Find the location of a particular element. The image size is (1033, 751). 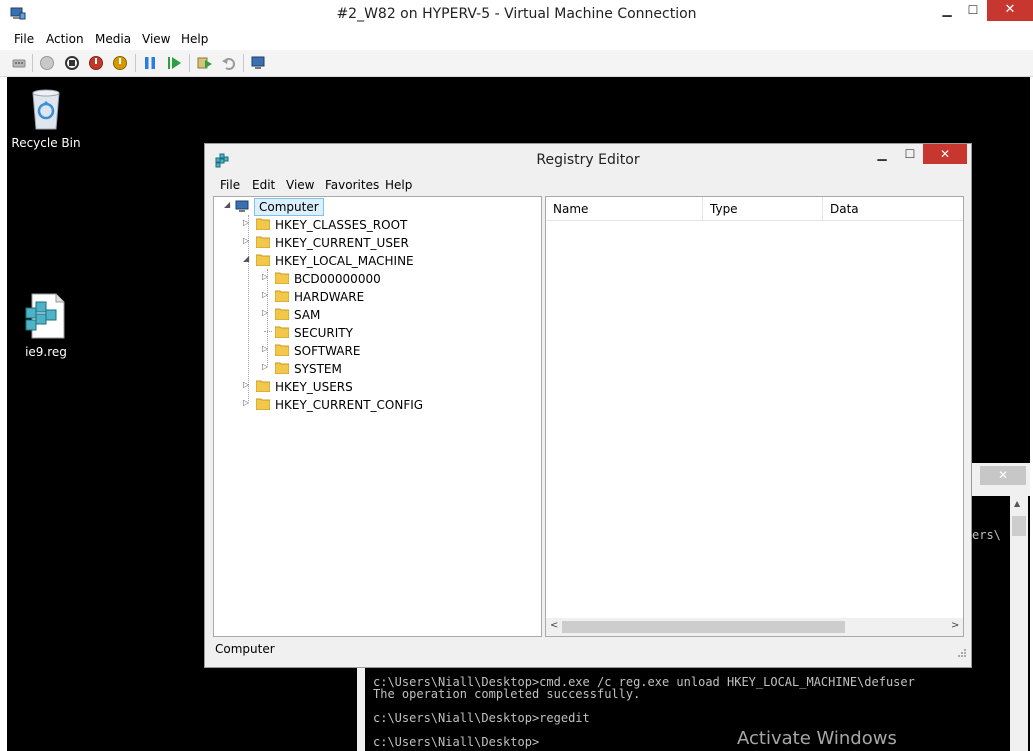

desktop-icon-recycle-bin: Recycle Bin is located at coordinates (46, 117).